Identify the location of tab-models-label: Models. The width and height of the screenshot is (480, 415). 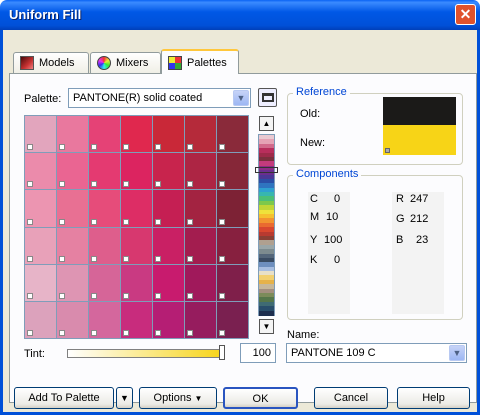
(57, 63).